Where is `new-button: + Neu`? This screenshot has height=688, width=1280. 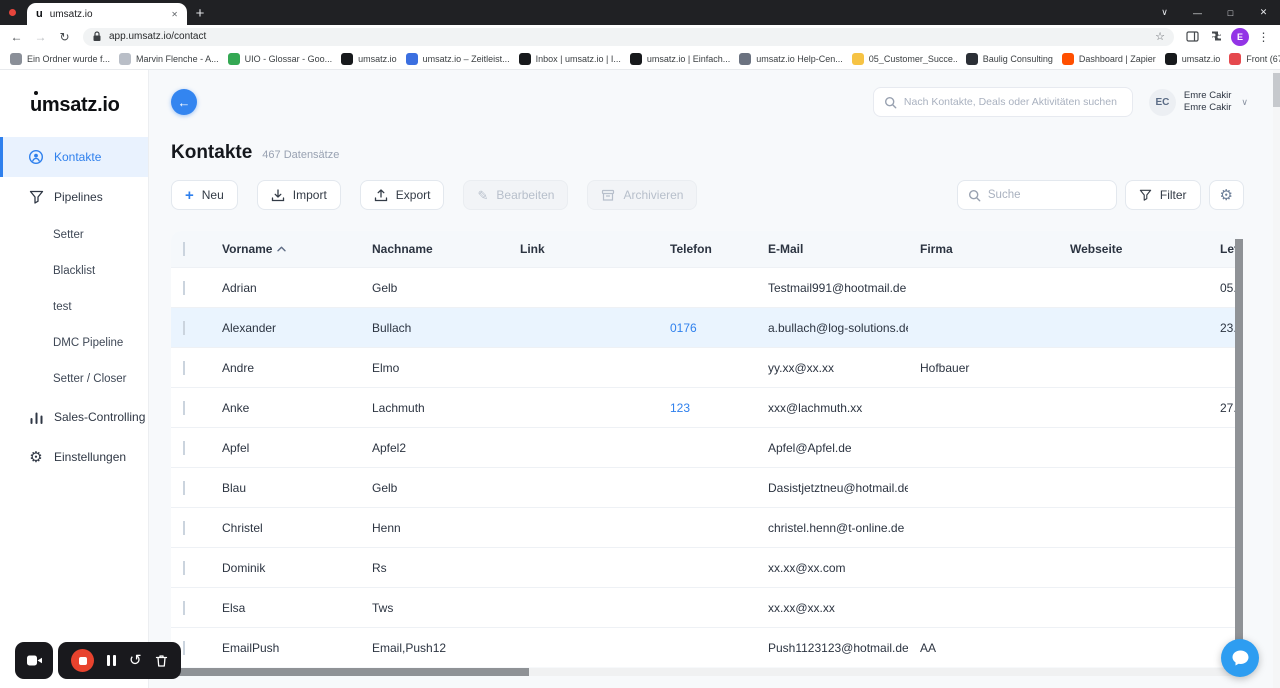
new-button: + Neu is located at coordinates (204, 195).